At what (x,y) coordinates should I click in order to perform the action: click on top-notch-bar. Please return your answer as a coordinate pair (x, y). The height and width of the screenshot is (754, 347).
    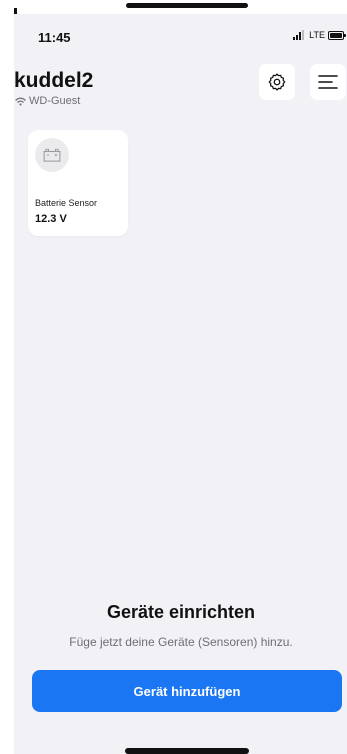
    Looking at the image, I should click on (187, 5).